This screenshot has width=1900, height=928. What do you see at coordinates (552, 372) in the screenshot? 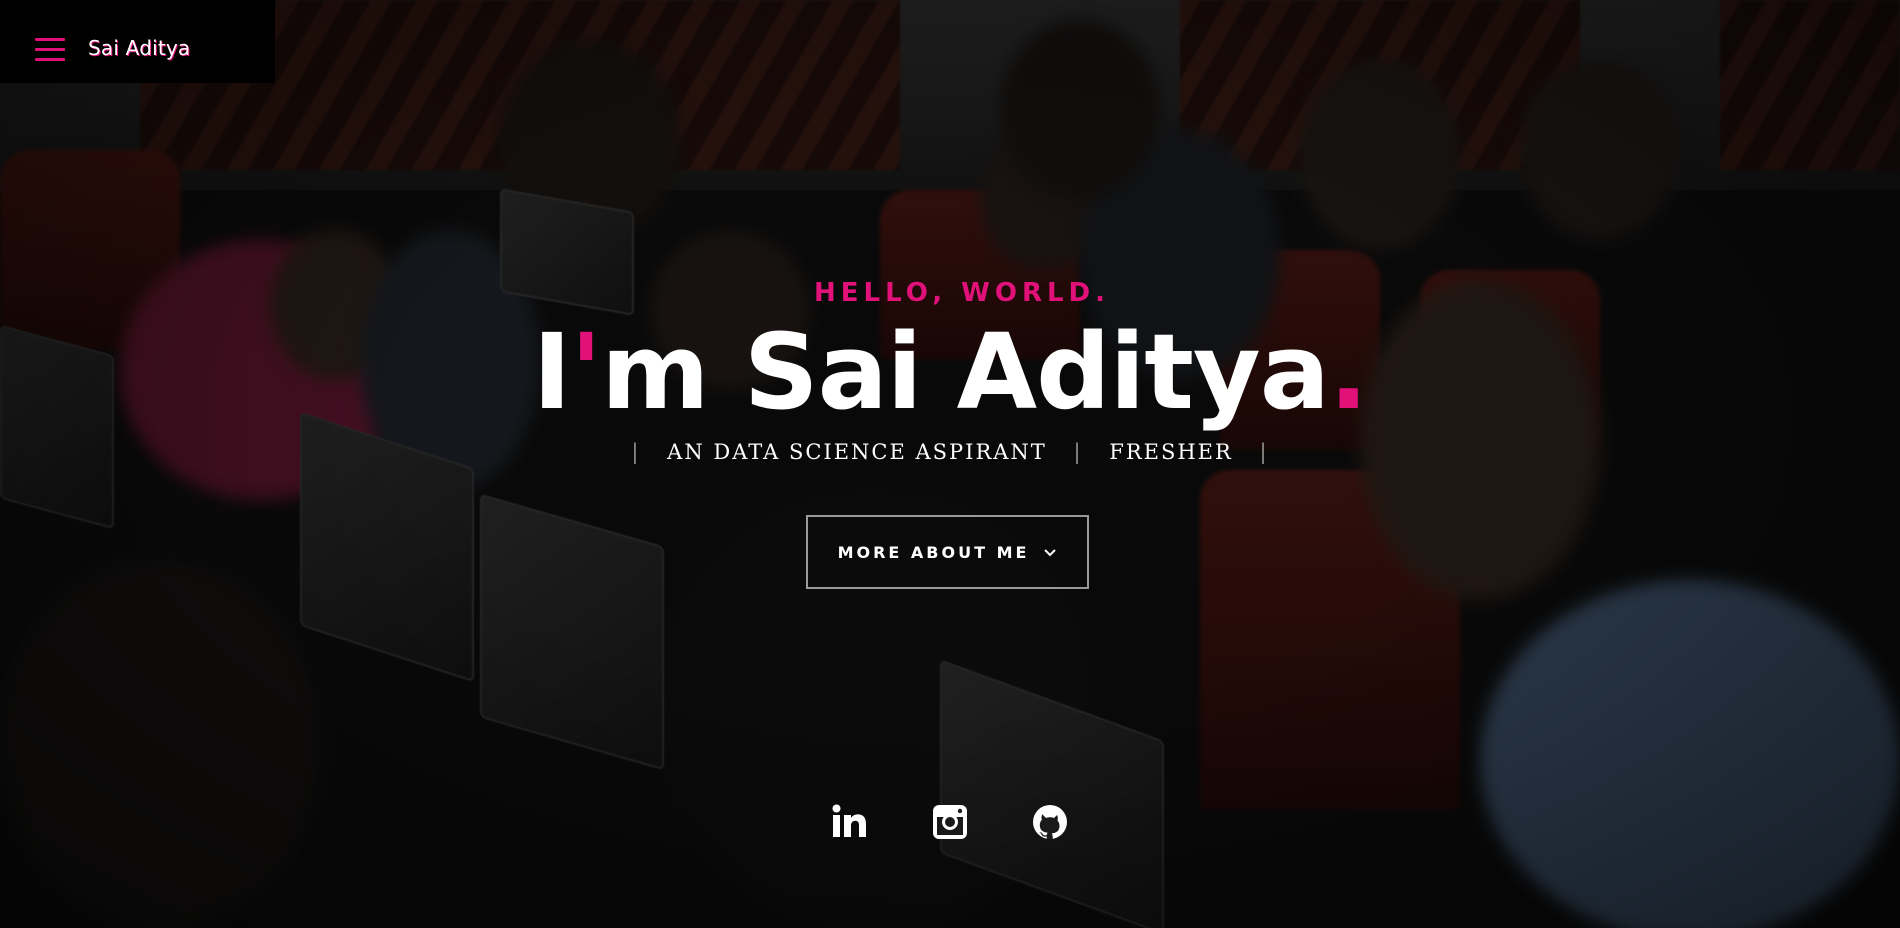
I see `title-prefix: I` at bounding box center [552, 372].